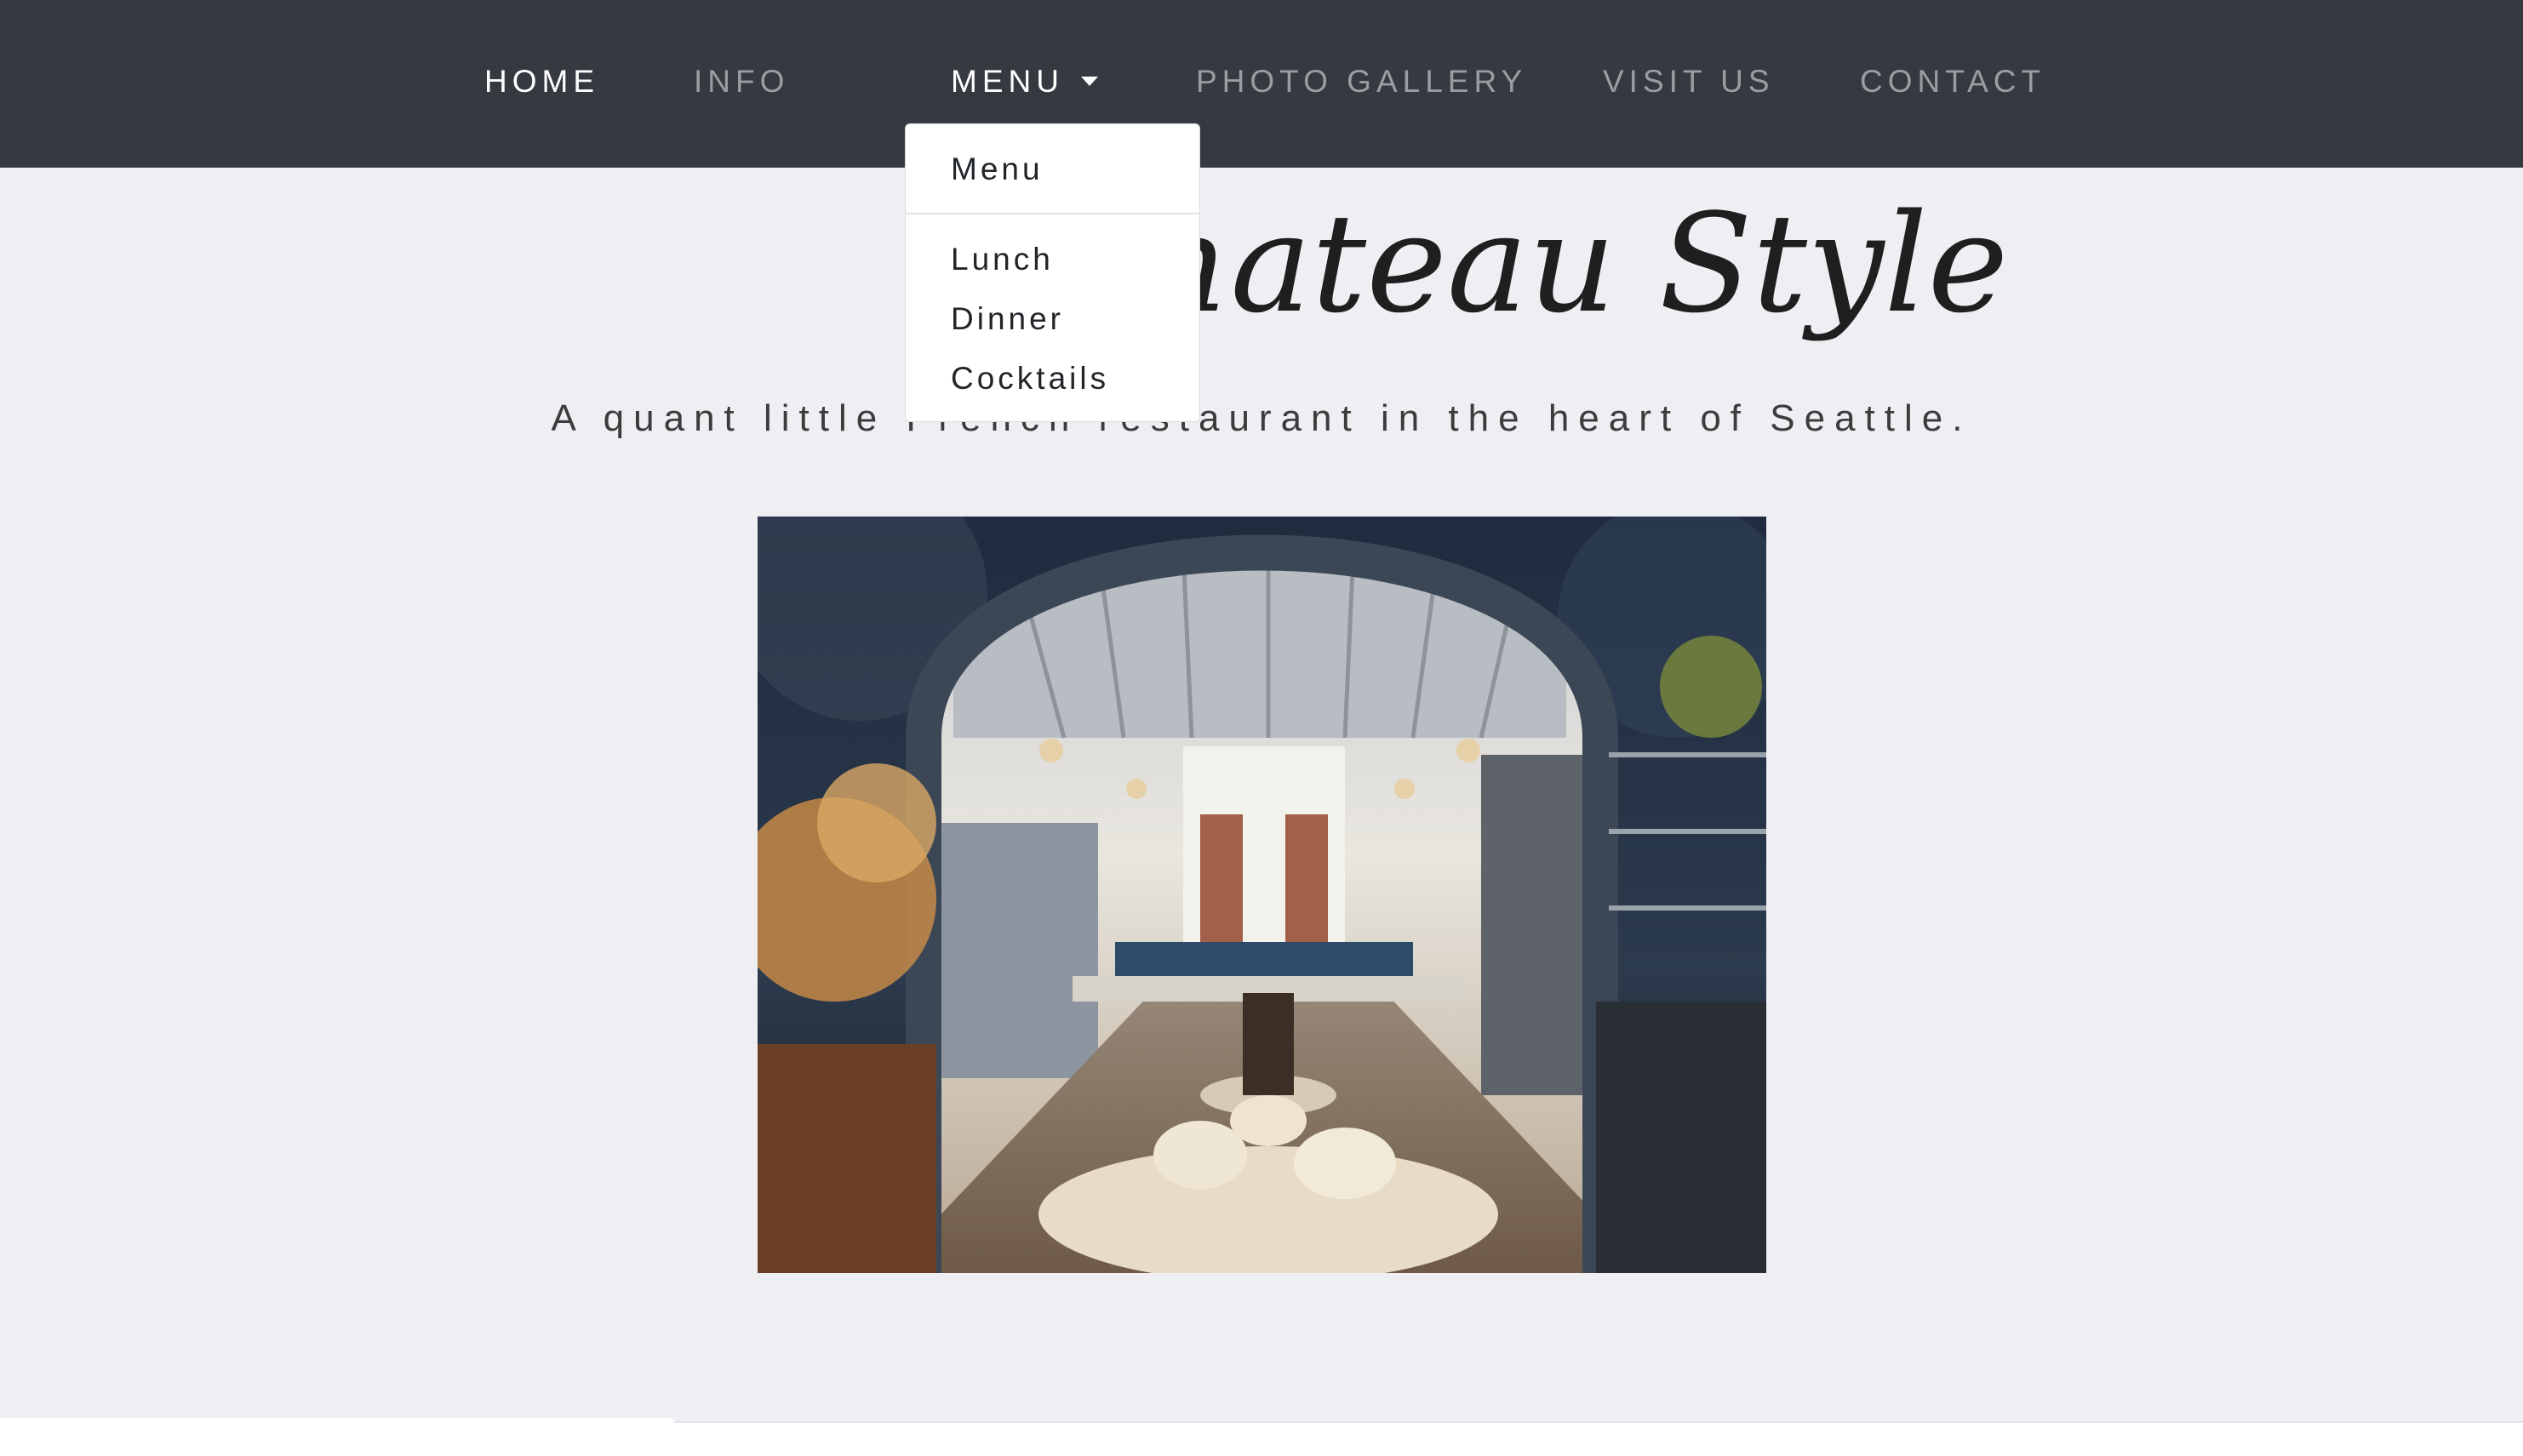 This screenshot has width=2523, height=1456. What do you see at coordinates (1361, 82) in the screenshot?
I see `nav-photo-gallery-link: PHOTO GALLERY` at bounding box center [1361, 82].